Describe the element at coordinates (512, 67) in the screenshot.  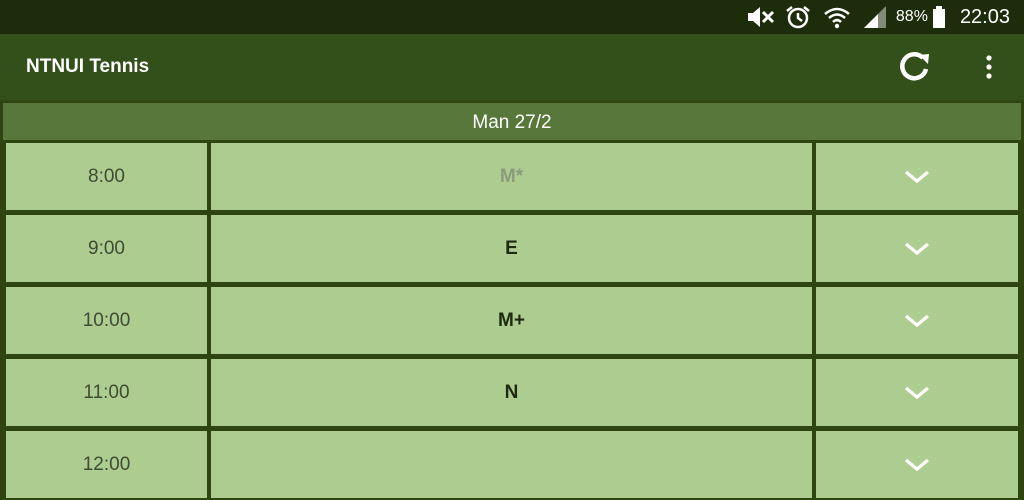
I see `app-bar: NTNUI Tennis` at that location.